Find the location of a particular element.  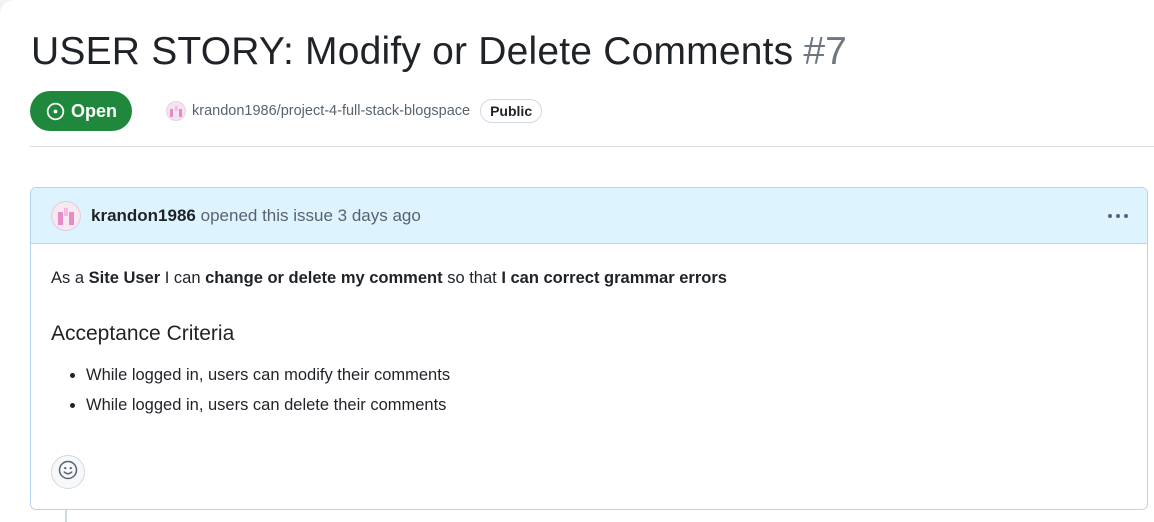

add-reaction-button is located at coordinates (68, 472).